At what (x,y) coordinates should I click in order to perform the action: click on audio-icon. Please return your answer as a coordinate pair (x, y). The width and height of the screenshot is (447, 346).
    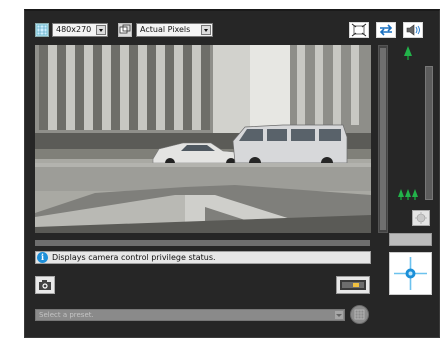
    Looking at the image, I should click on (413, 30).